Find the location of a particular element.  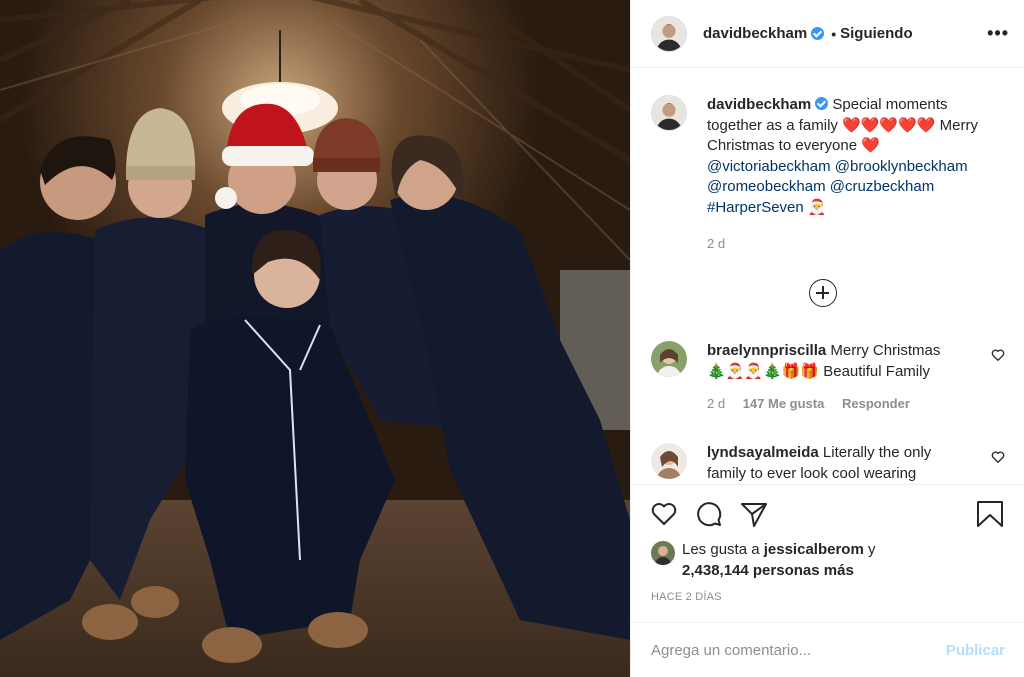

caption-avatar is located at coordinates (669, 113).